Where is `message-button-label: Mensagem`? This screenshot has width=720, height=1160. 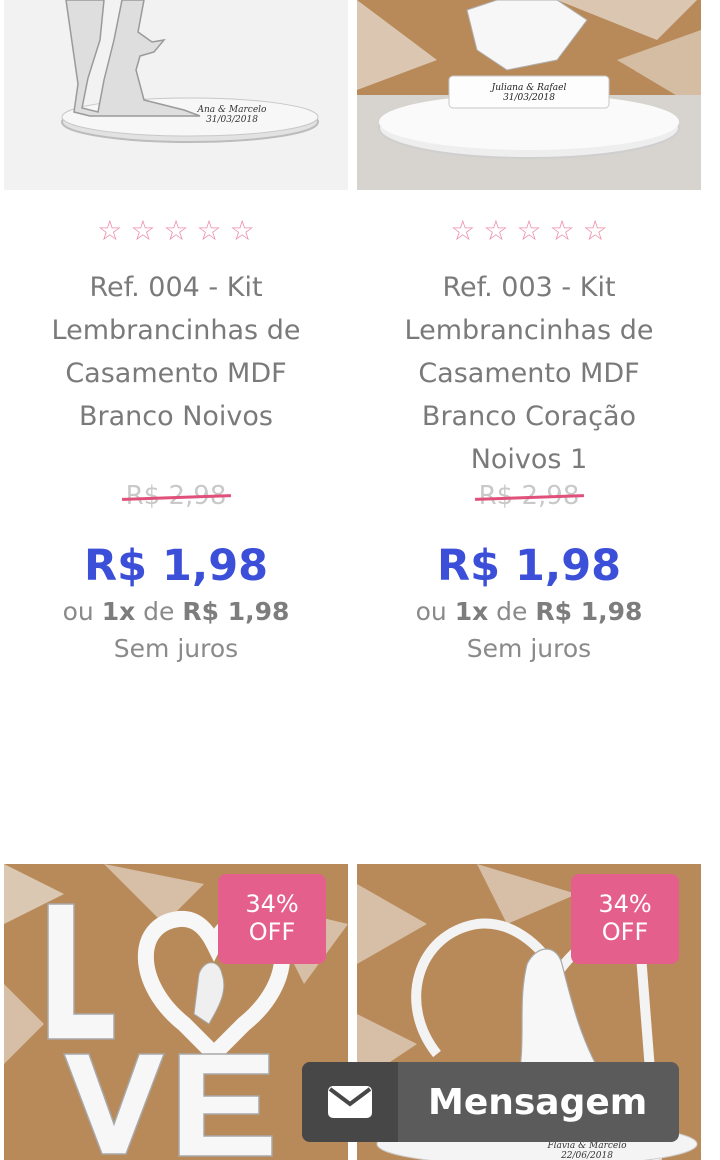
message-button-label: Mensagem is located at coordinates (538, 1102).